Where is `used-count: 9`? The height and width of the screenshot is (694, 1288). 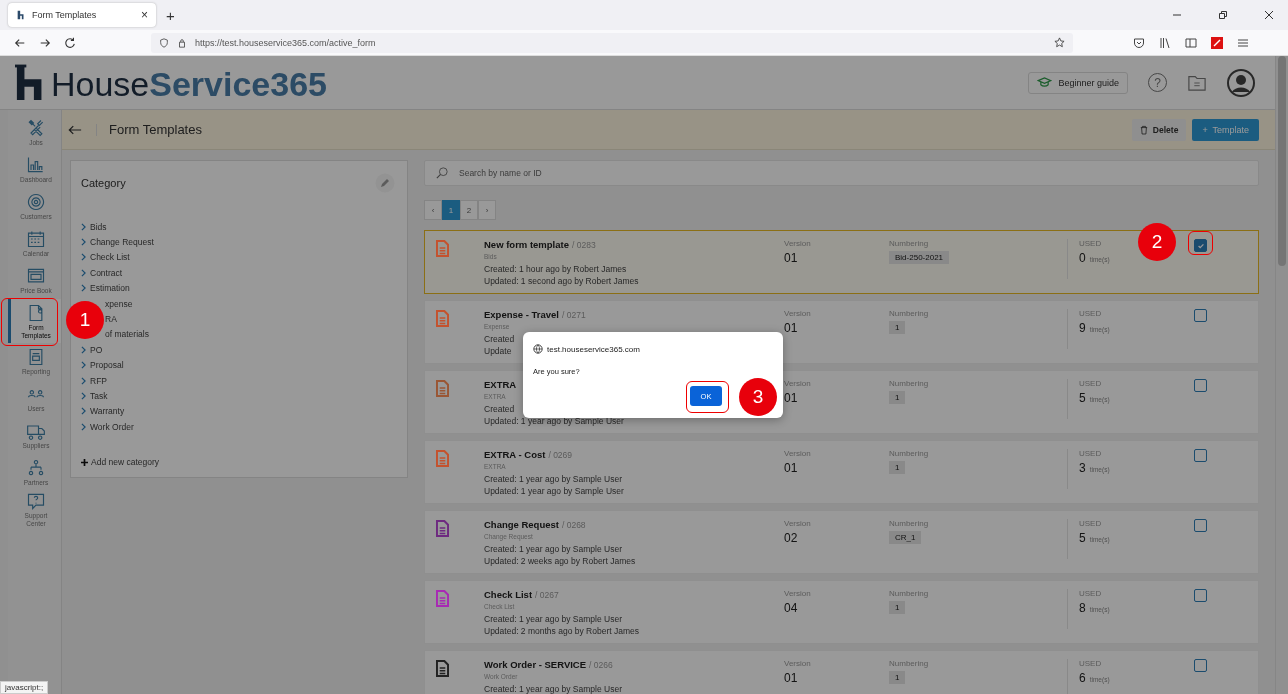 used-count: 9 is located at coordinates (1082, 328).